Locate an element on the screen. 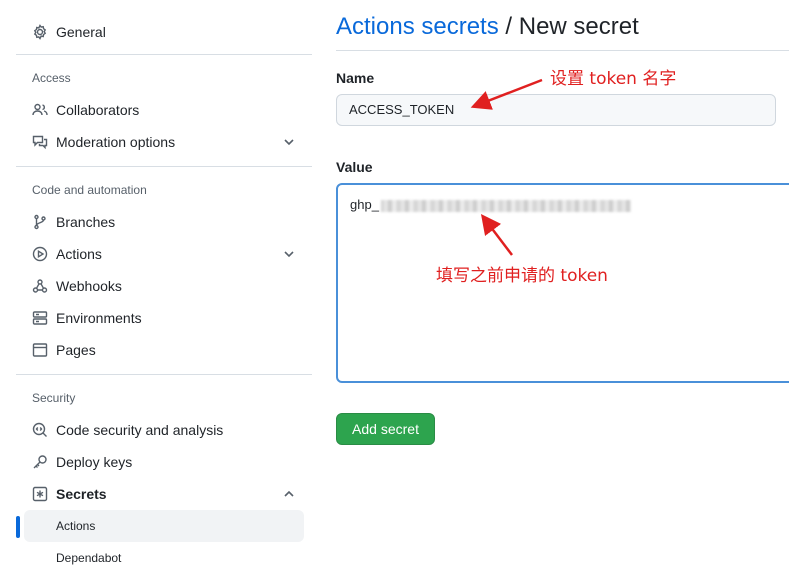  sidebar-item-webhooks: Webhooks is located at coordinates (164, 286).